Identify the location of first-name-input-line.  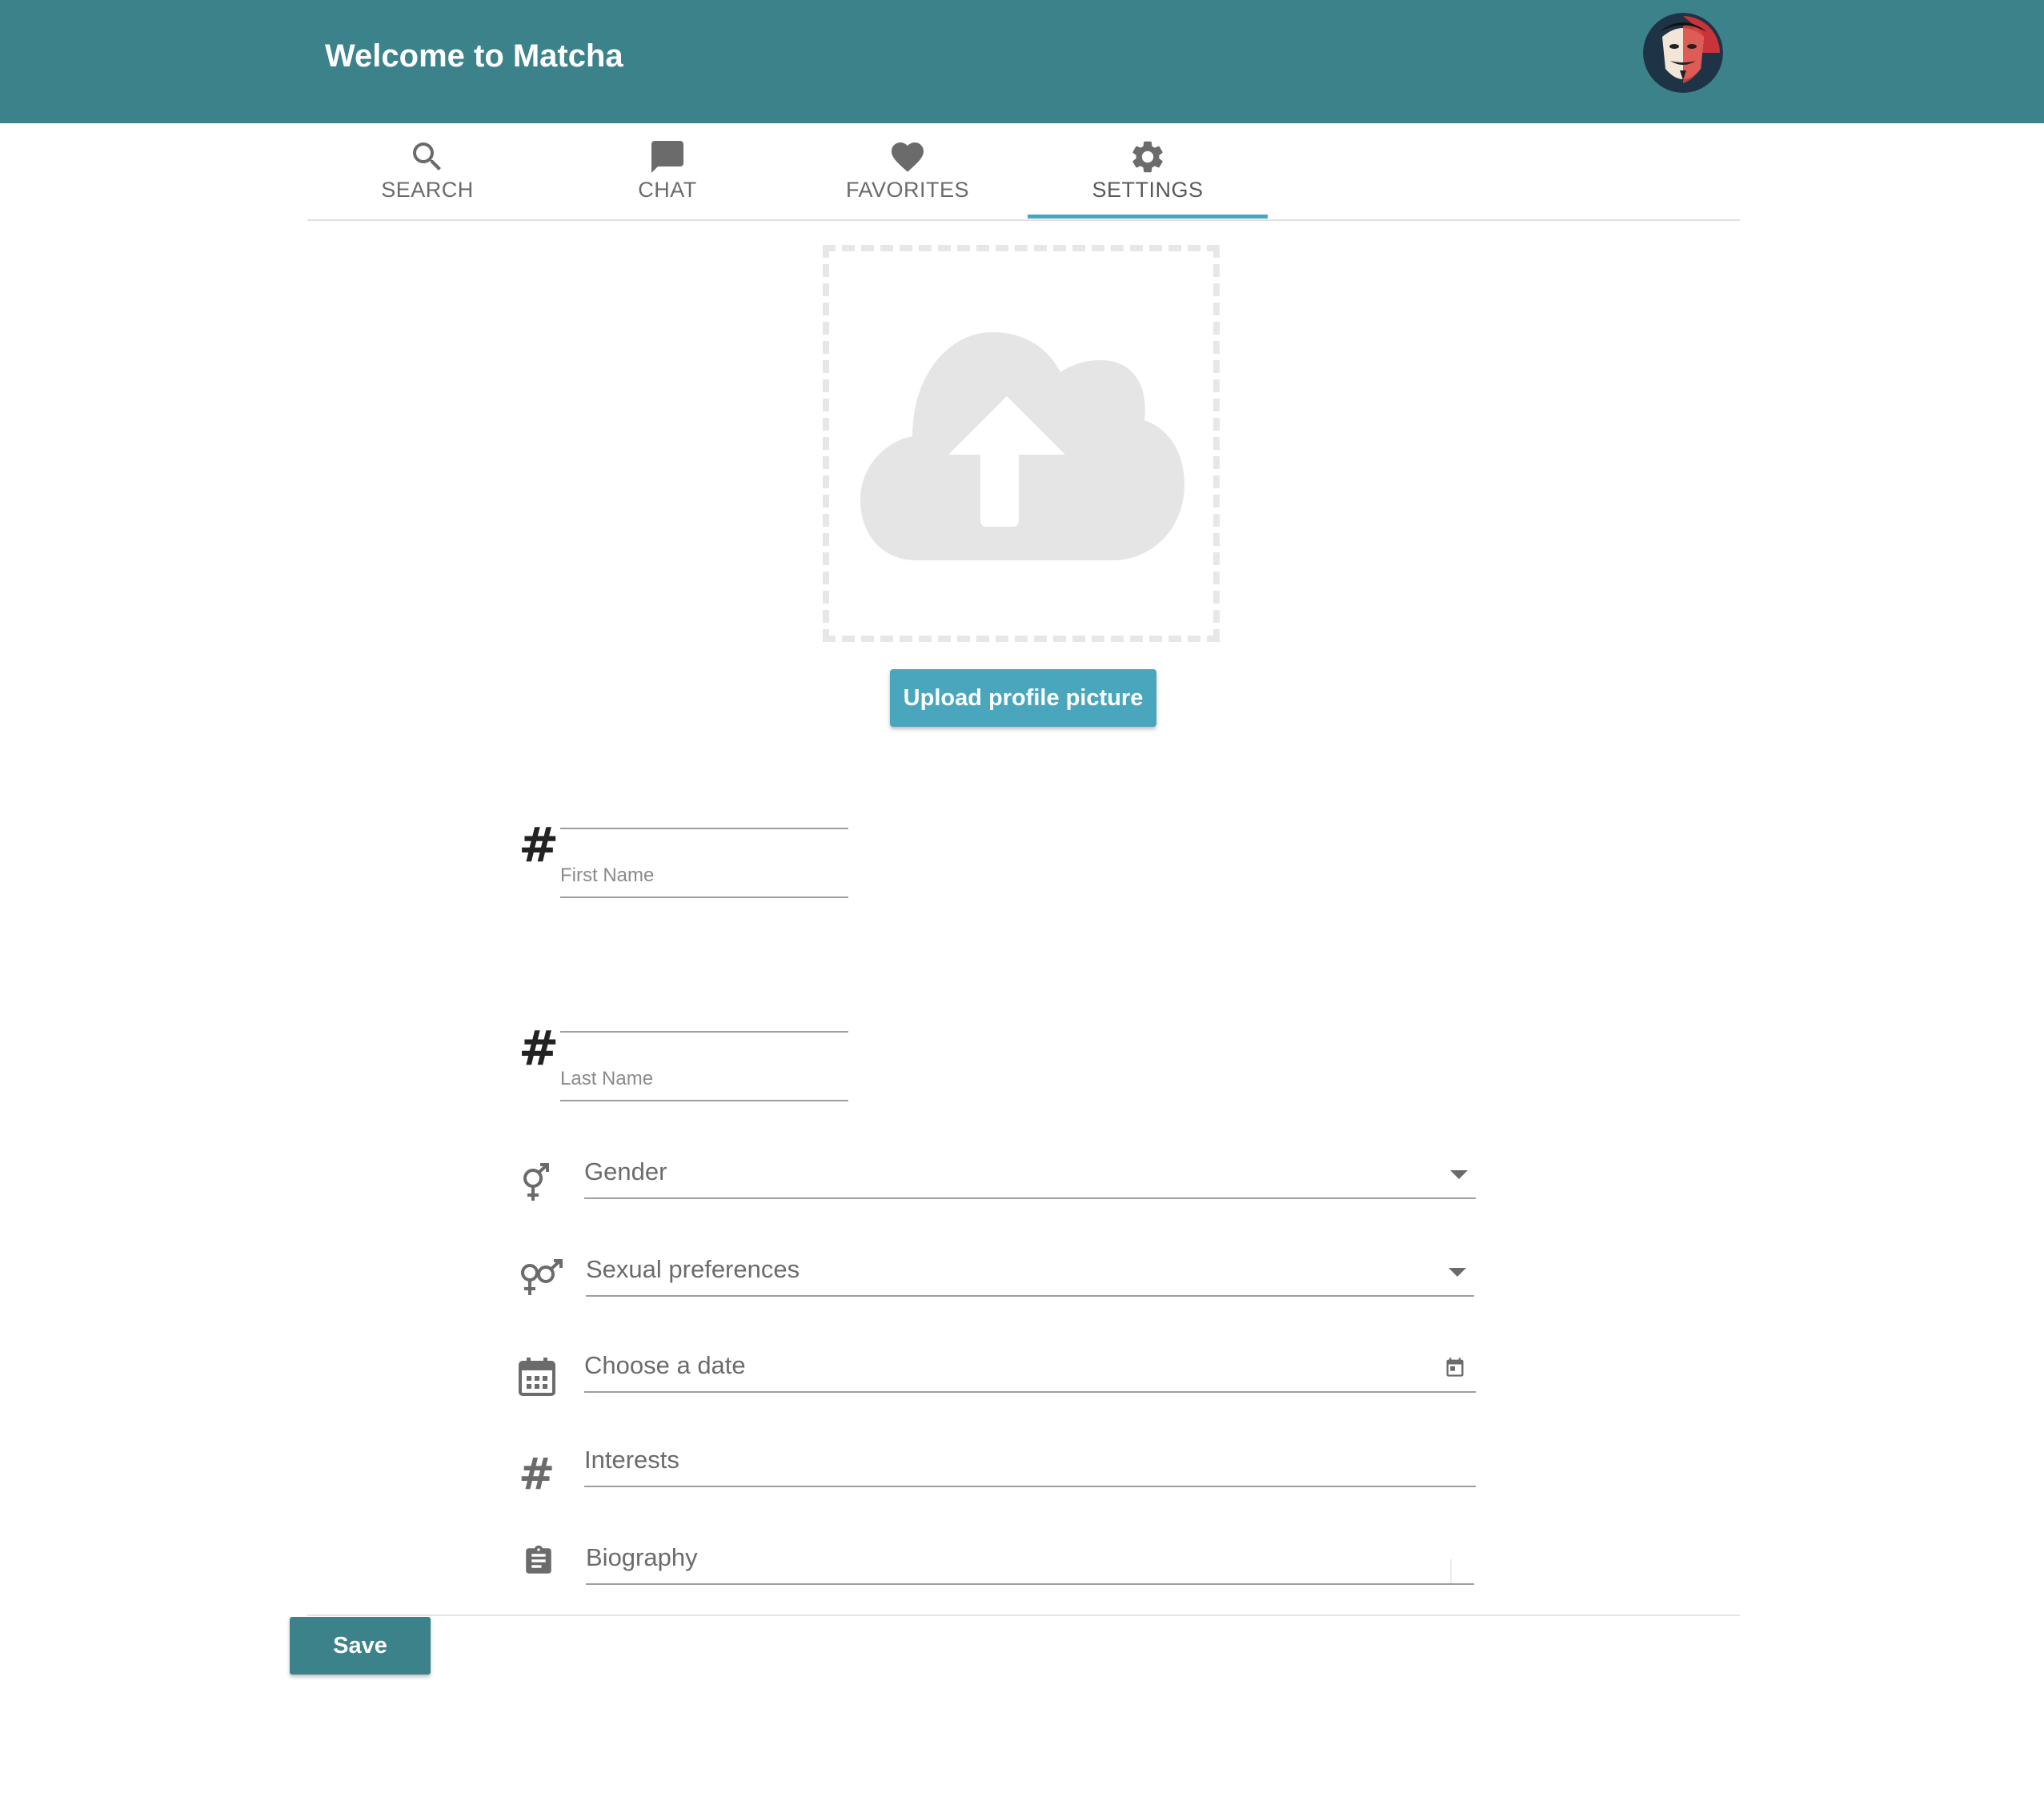
(704, 828).